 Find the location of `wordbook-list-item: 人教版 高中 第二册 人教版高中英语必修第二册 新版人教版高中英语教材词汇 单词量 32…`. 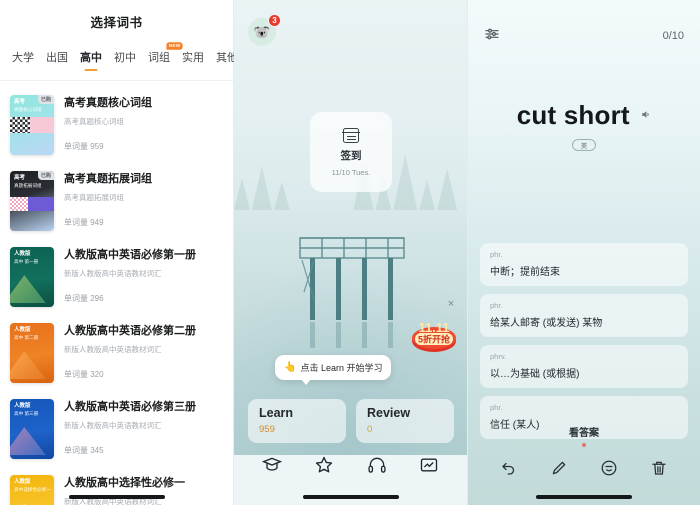

wordbook-list-item: 人教版 高中 第二册 人教版高中英语必修第二册 新版人教版高中英语教材词汇 单词量 32… is located at coordinates (116, 353).